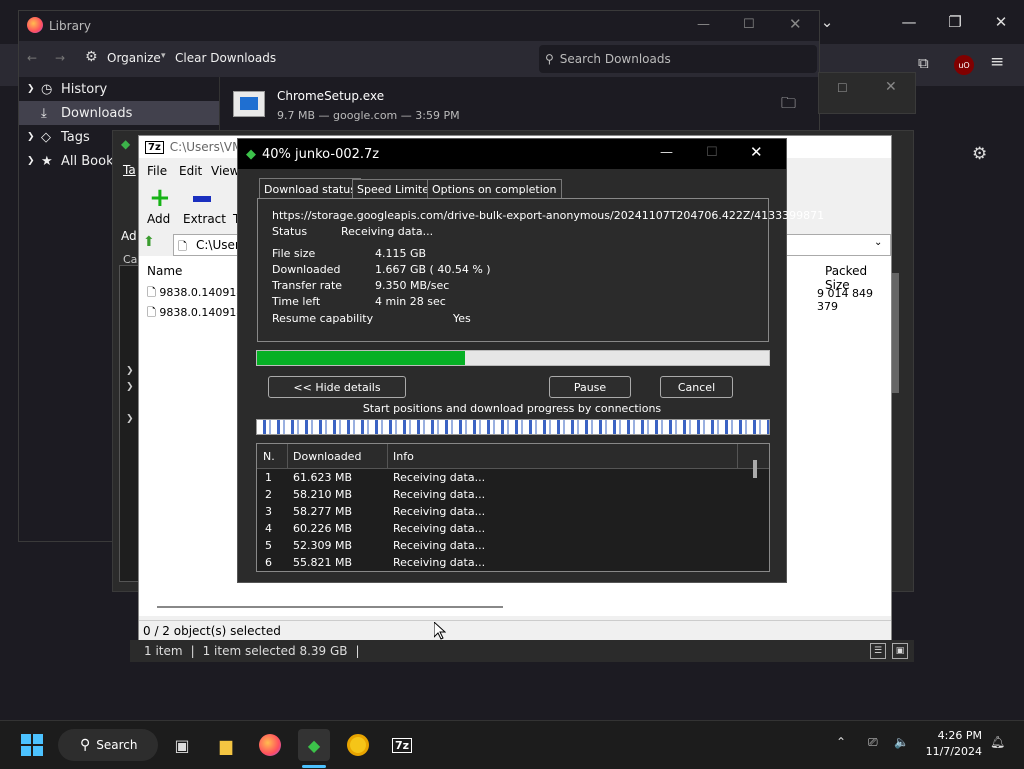  Describe the element at coordinates (327, 456) in the screenshot. I see `header-downloaded: Downloaded` at that location.